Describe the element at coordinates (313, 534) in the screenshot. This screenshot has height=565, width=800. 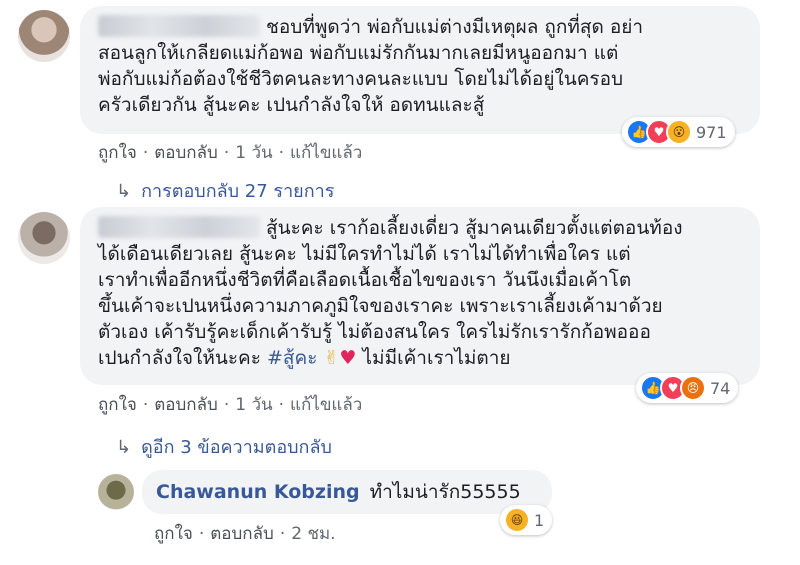
I see `timestamp: 2 ชม.` at that location.